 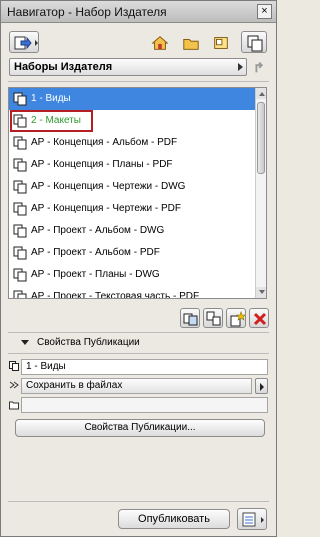 I want to click on list-item: 1 - Виды, so click(x=132, y=99).